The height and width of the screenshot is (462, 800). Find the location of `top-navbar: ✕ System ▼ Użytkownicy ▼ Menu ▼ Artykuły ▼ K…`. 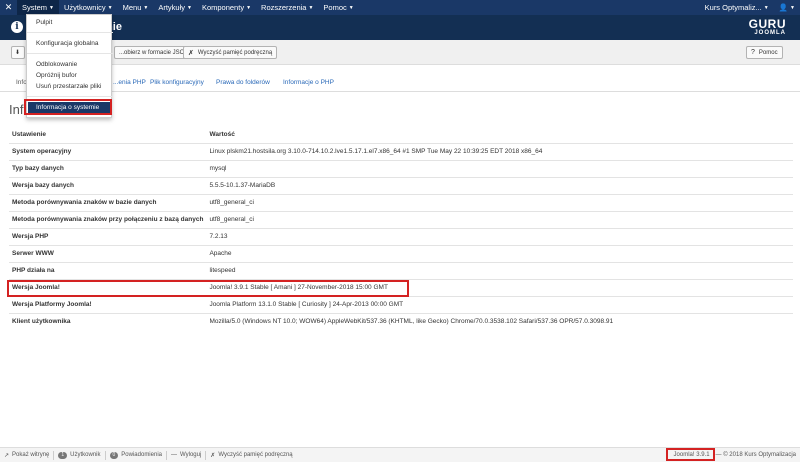

top-navbar: ✕ System ▼ Użytkownicy ▼ Menu ▼ Artykuły ▼ K… is located at coordinates (400, 7).